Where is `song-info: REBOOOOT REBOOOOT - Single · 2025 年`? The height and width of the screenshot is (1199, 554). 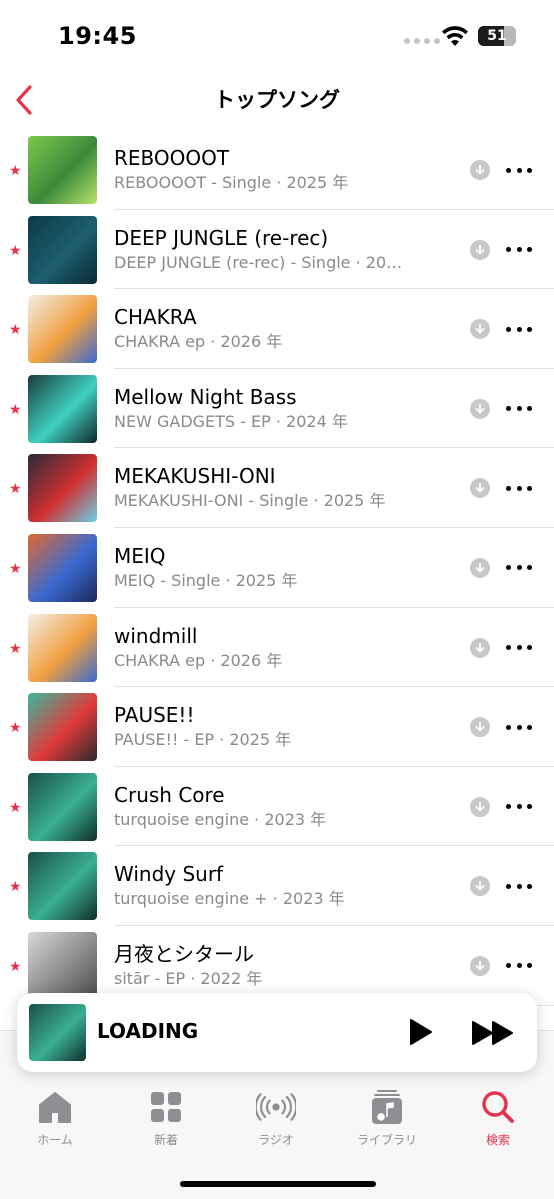 song-info: REBOOOOT REBOOOOT - Single · 2025 年 is located at coordinates (279, 169).